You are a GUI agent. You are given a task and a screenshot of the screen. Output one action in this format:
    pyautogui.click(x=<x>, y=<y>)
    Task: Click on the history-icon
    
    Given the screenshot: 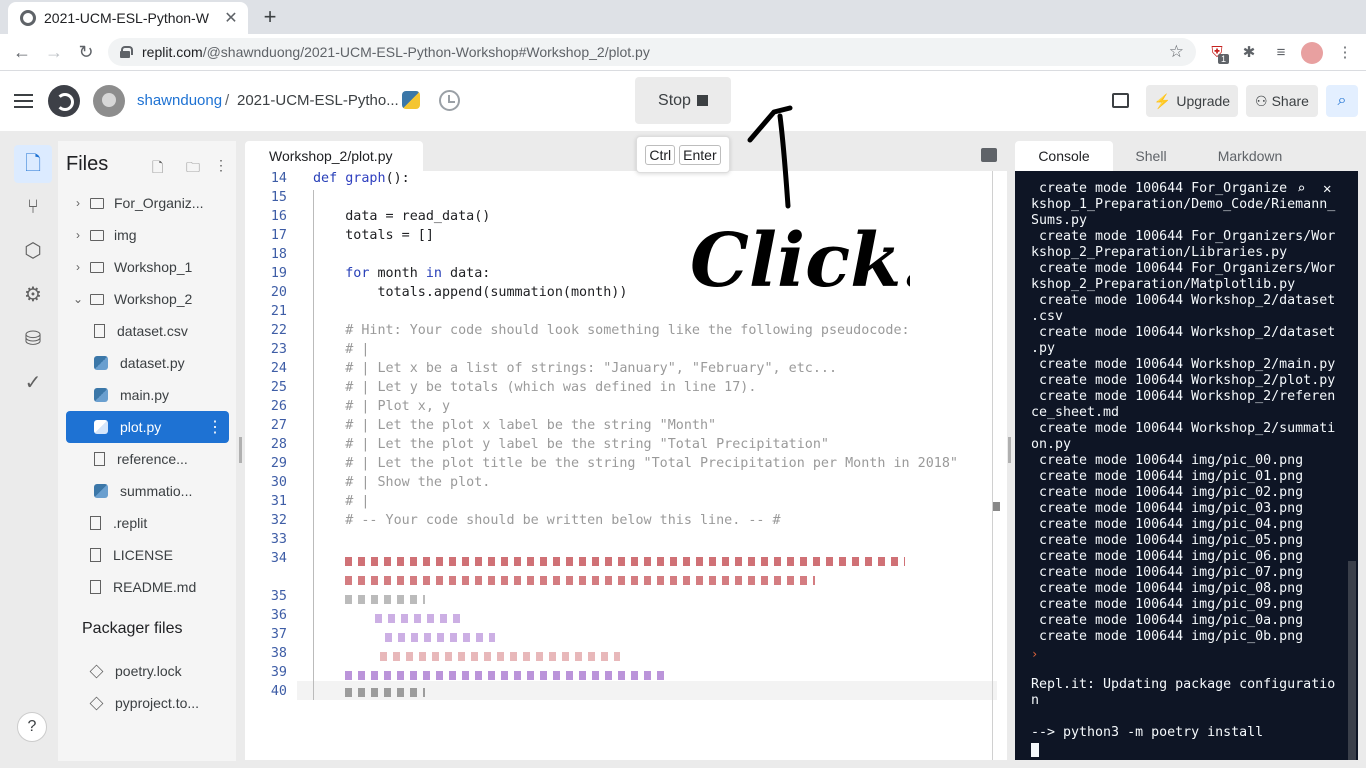 What is the action you would take?
    pyautogui.click(x=449, y=100)
    